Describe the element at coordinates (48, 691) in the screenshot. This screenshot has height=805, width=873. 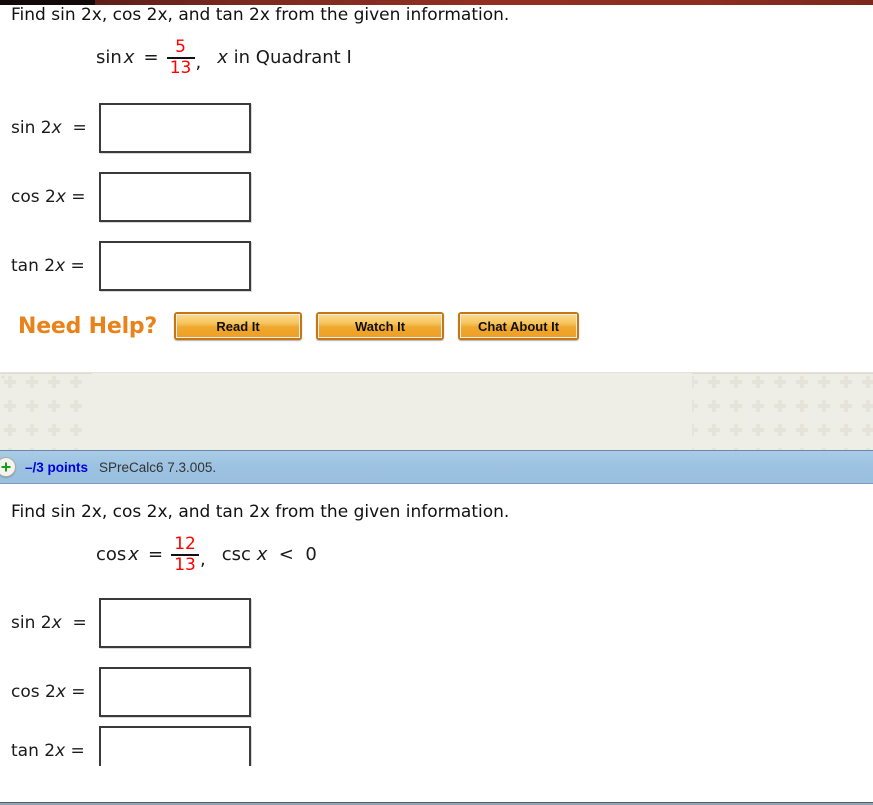
I see `question-2-answer-label-cos: cos 2x =` at that location.